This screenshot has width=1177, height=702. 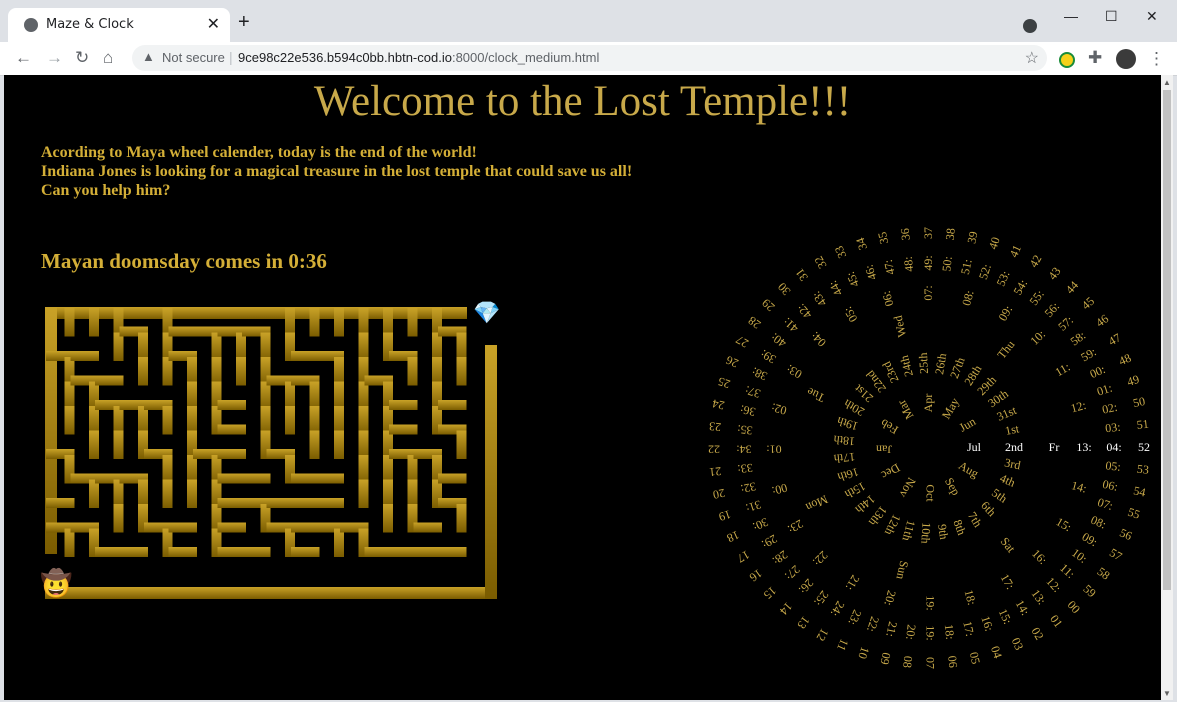 I want to click on second-label: 17, so click(x=743, y=557).